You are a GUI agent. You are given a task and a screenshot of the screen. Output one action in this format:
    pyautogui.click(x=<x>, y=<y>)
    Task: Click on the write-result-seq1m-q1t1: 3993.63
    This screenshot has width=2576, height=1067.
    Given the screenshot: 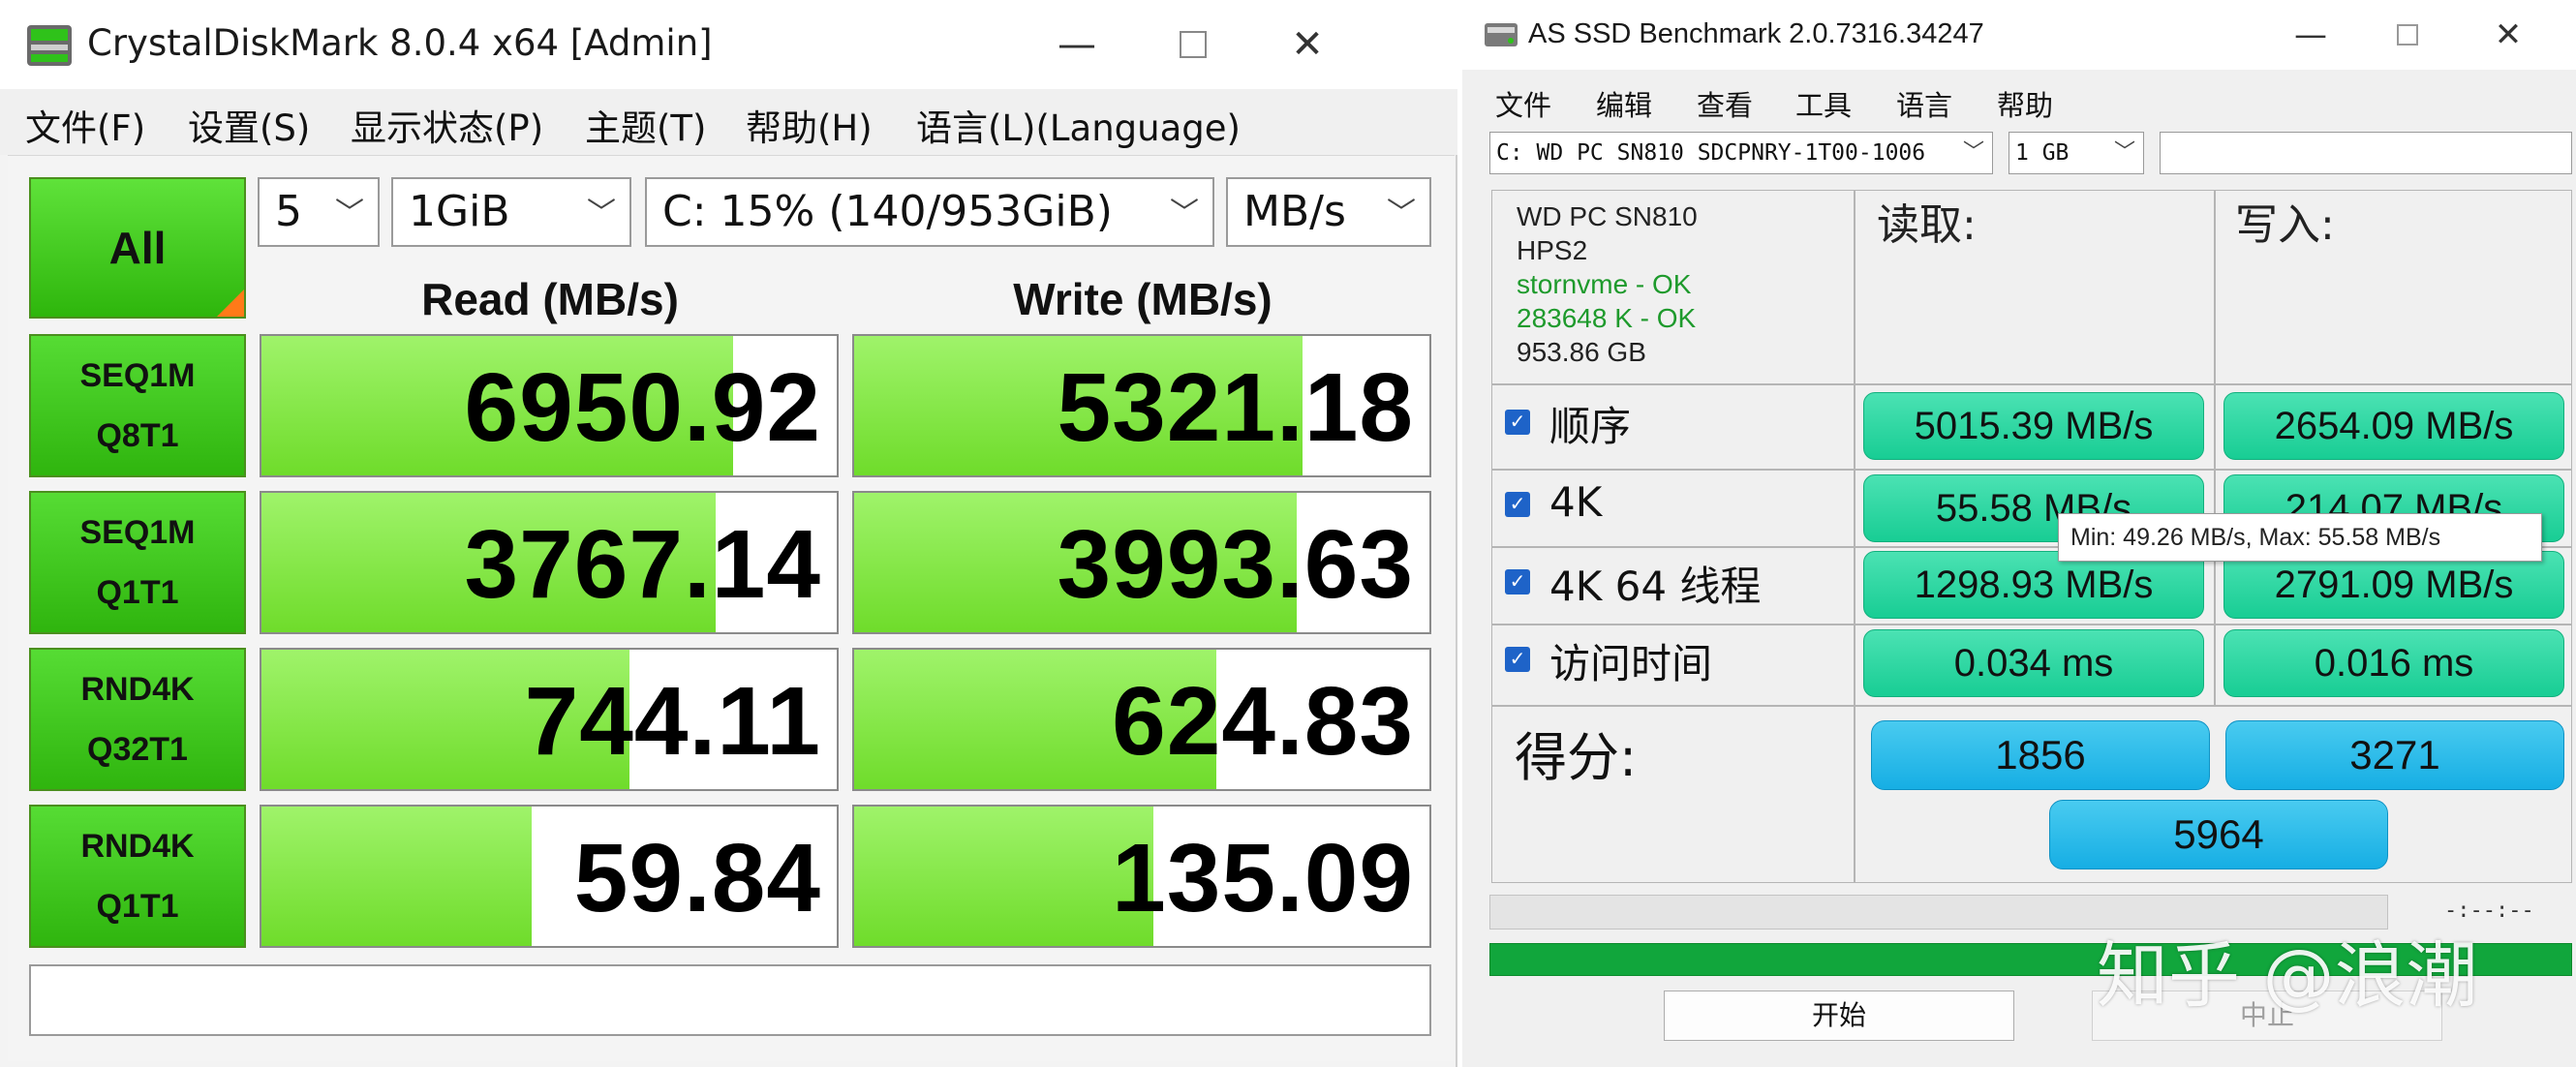 What is the action you would take?
    pyautogui.click(x=1141, y=563)
    